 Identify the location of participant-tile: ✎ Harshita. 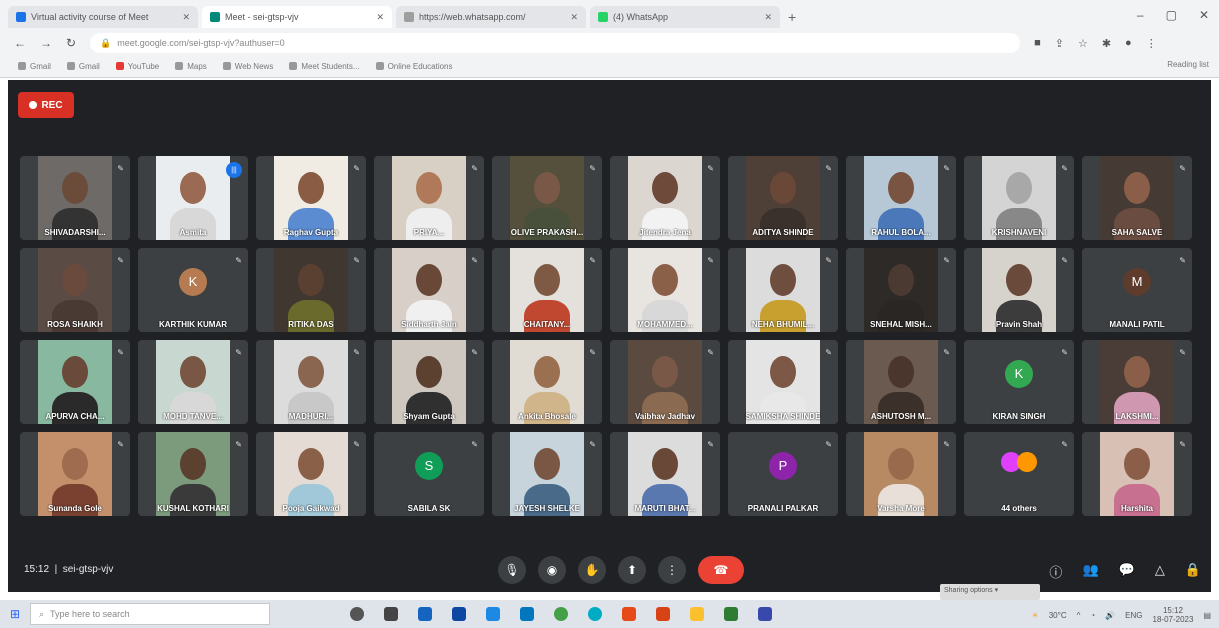
(1137, 474).